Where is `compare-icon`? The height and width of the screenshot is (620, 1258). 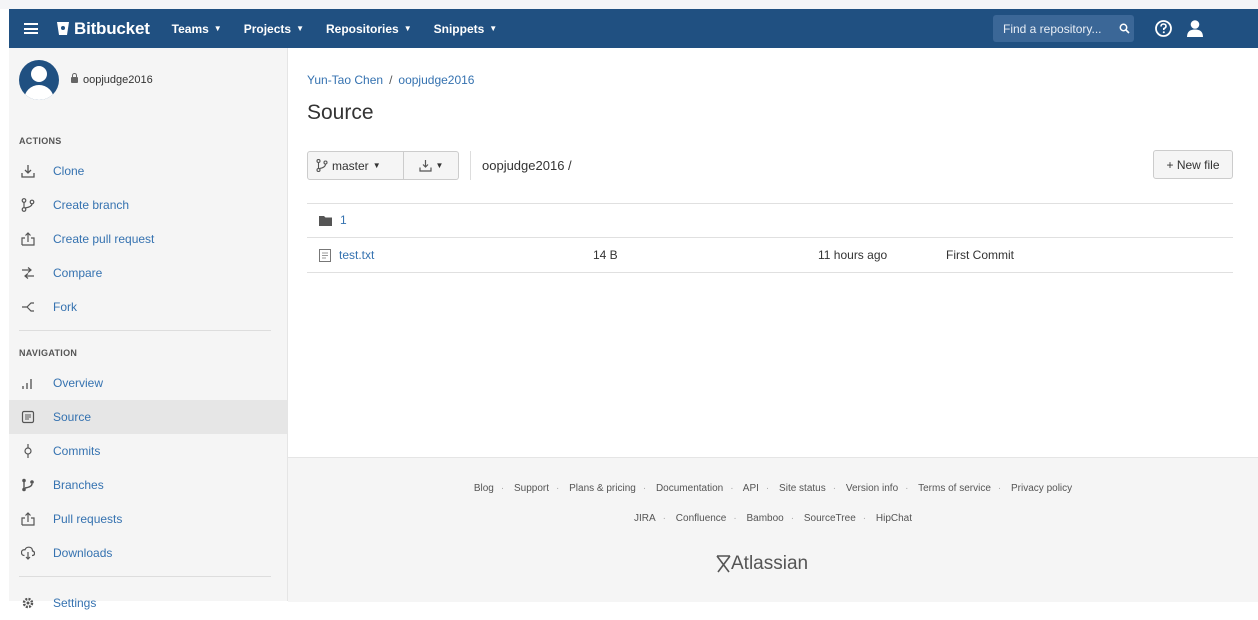
compare-icon is located at coordinates (28, 273).